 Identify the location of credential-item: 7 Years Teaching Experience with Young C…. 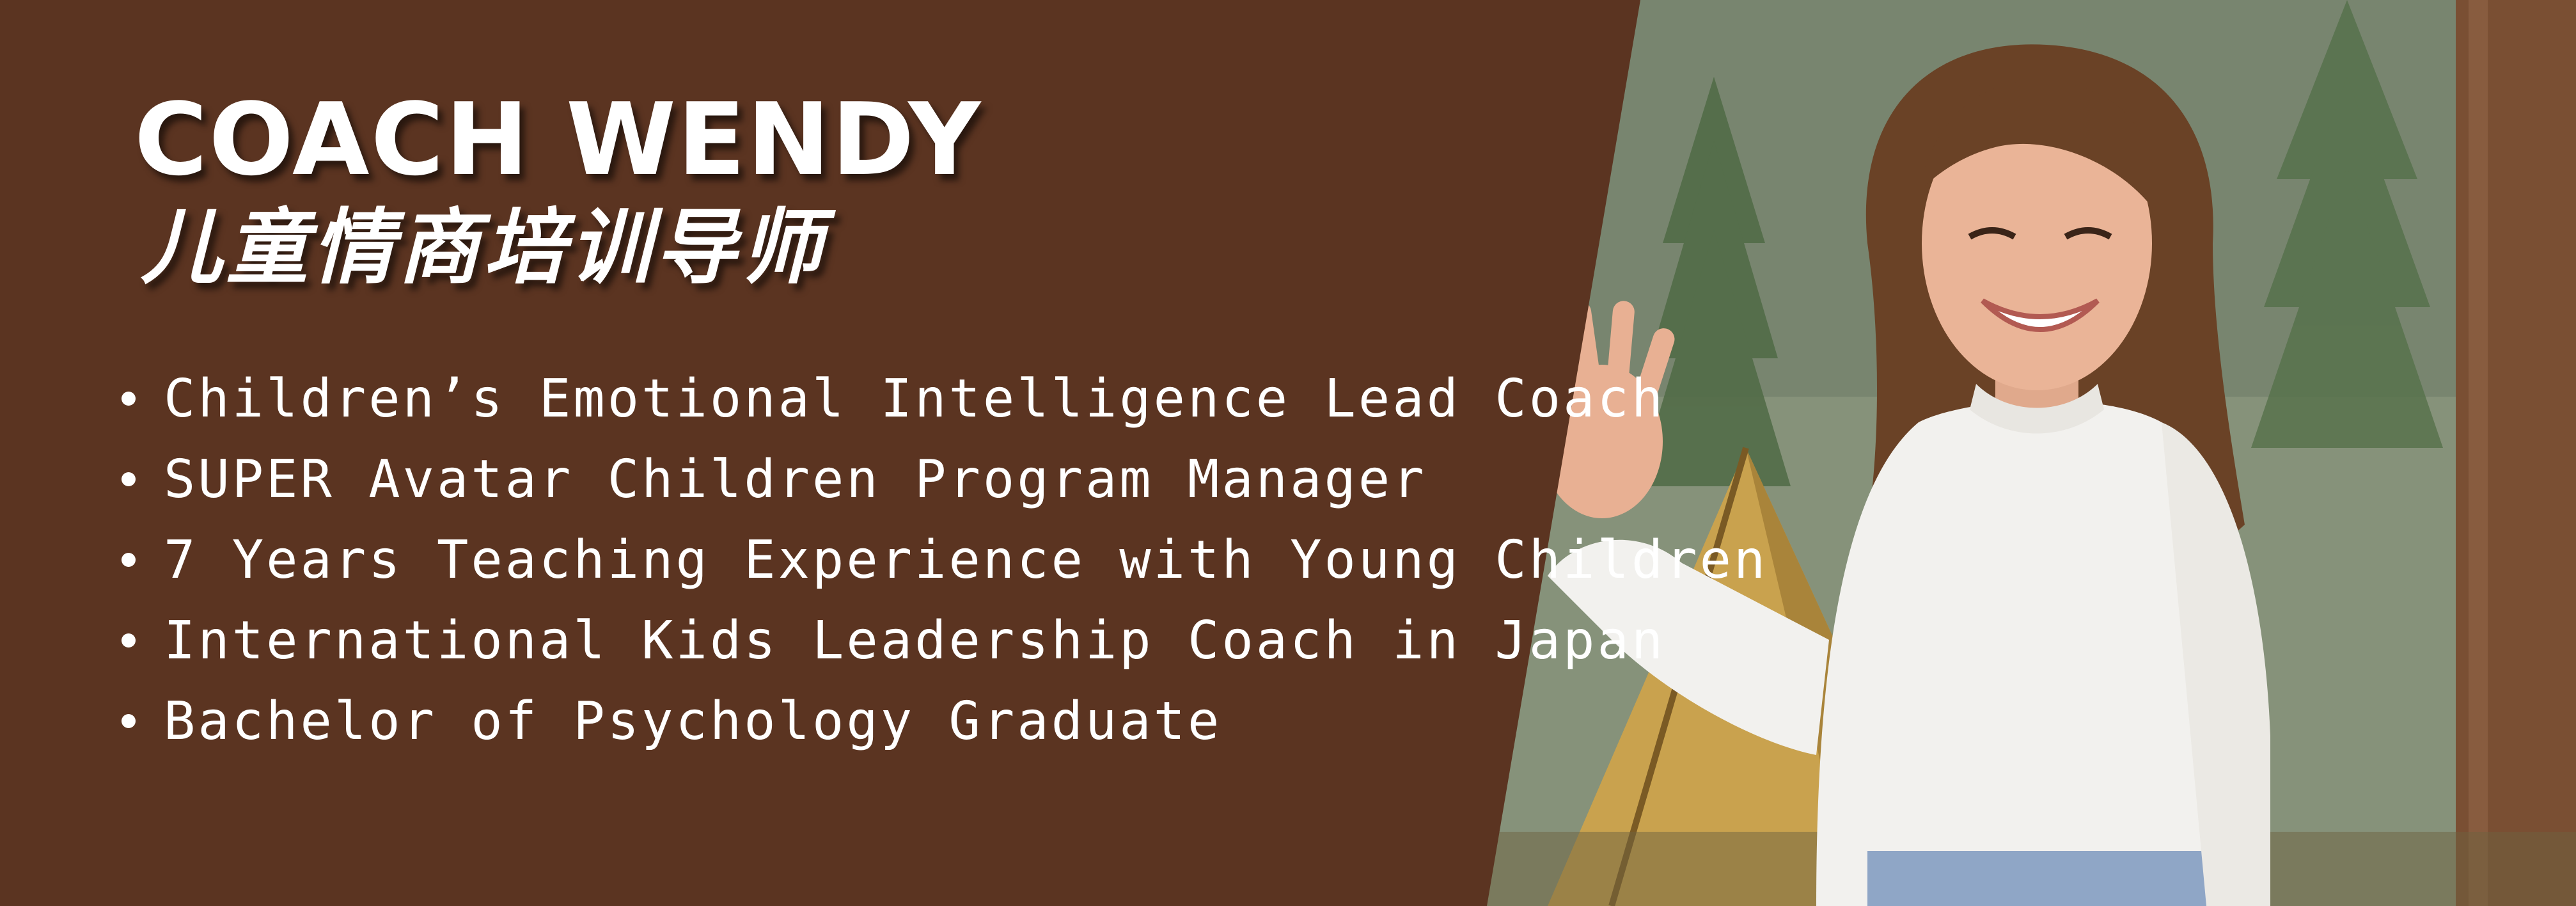
(945, 560).